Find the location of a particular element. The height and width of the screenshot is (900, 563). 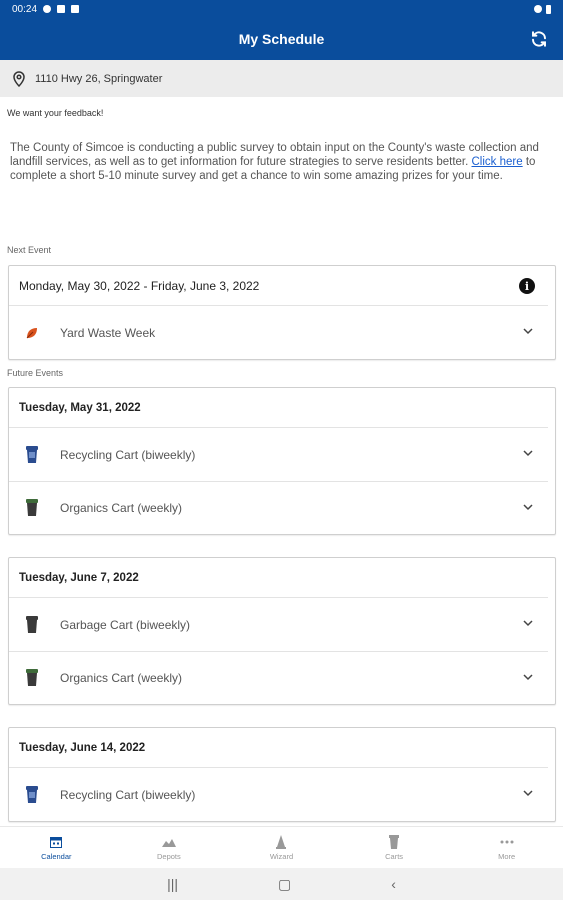

event-date: Tuesday, June 14, 2022 is located at coordinates (278, 748).